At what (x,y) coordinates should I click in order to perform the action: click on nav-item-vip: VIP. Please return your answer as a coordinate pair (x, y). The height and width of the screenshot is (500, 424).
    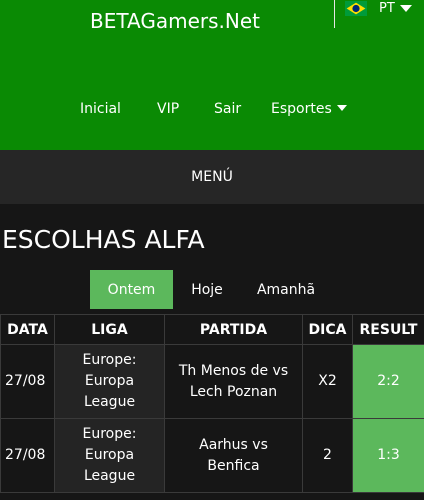
    Looking at the image, I should click on (168, 109).